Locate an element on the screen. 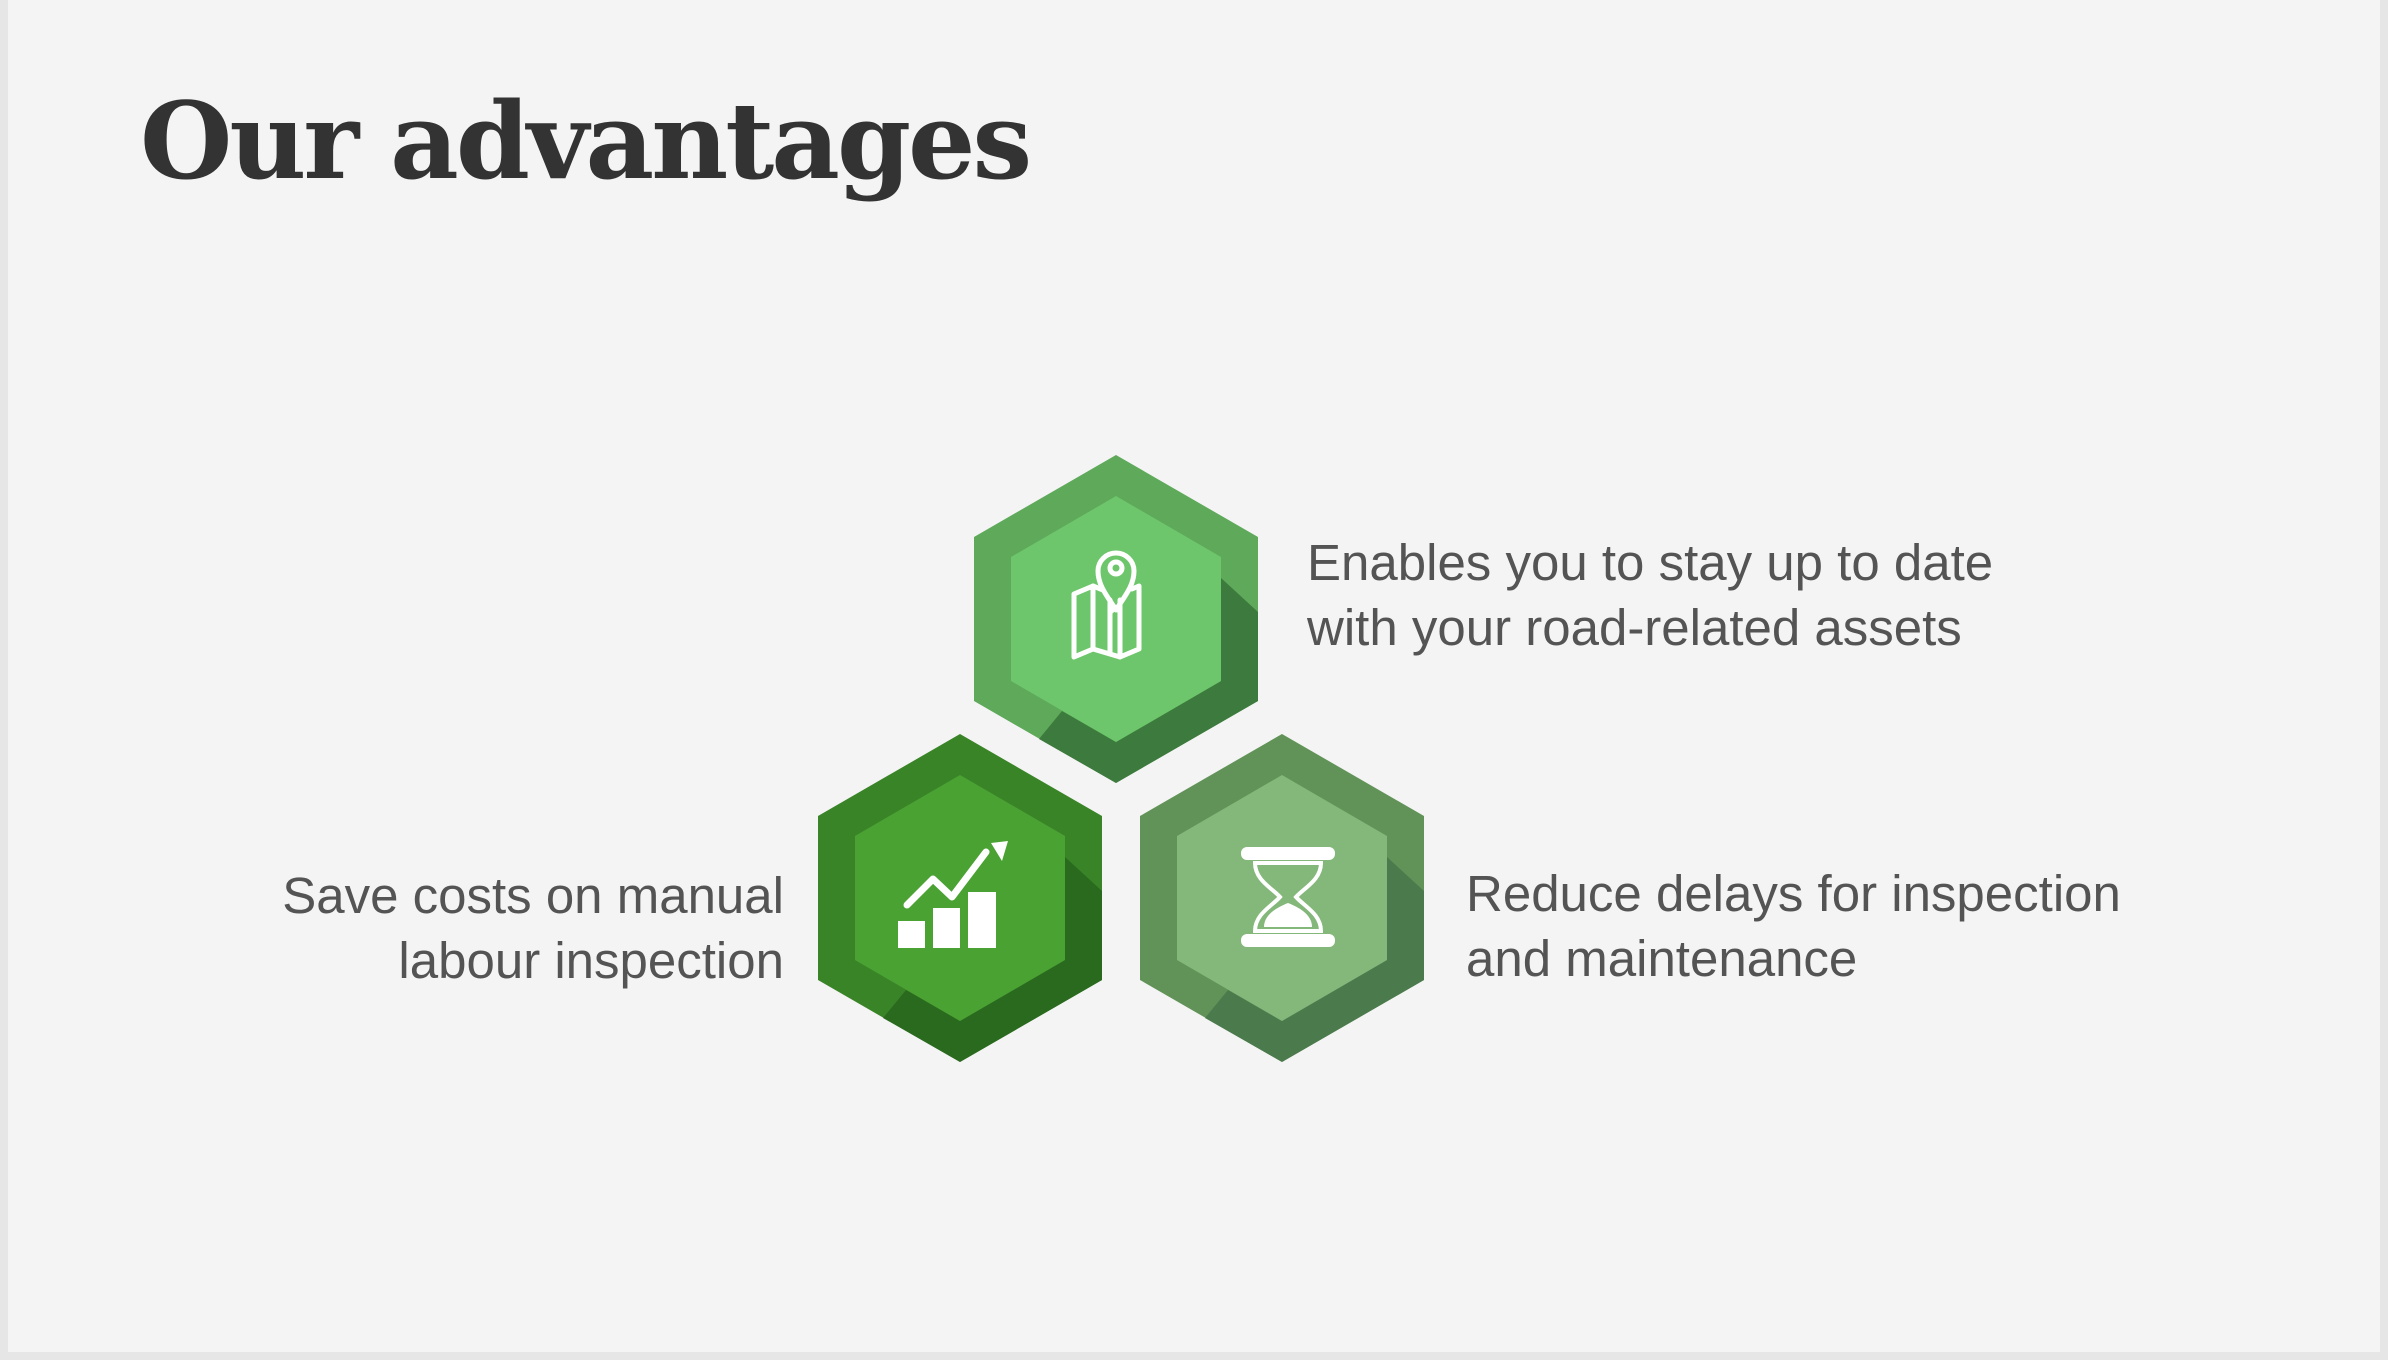  hexagon-top is located at coordinates (1116, 619).